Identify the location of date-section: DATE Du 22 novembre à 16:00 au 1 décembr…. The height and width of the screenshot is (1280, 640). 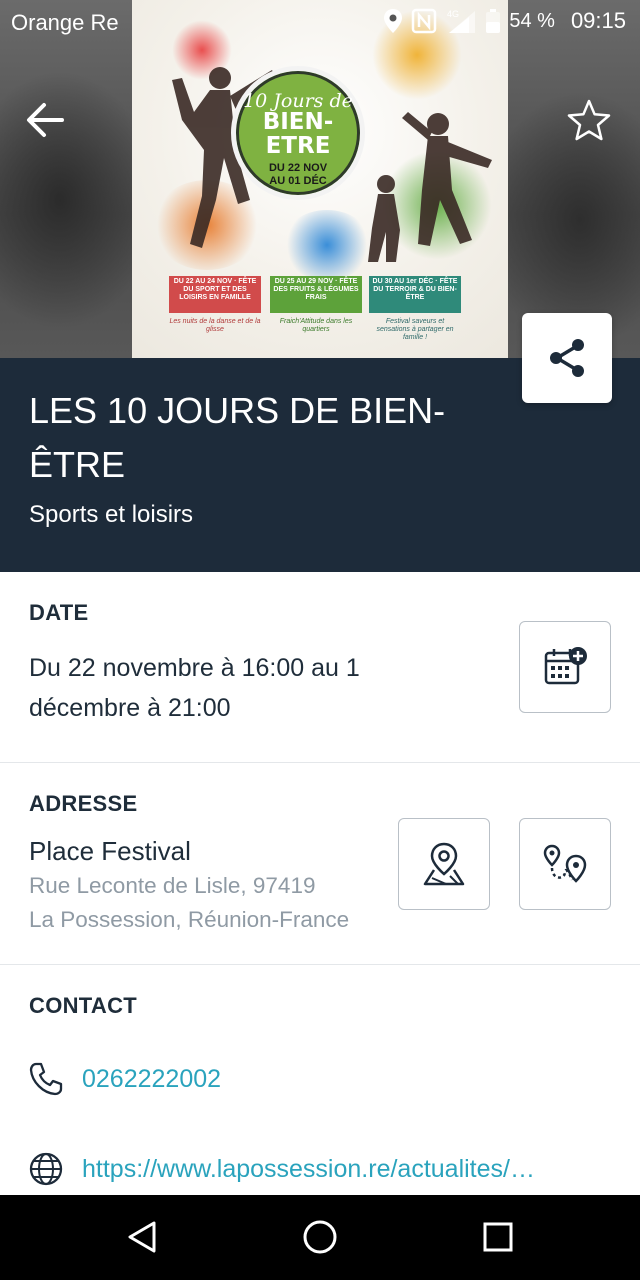
(320, 667).